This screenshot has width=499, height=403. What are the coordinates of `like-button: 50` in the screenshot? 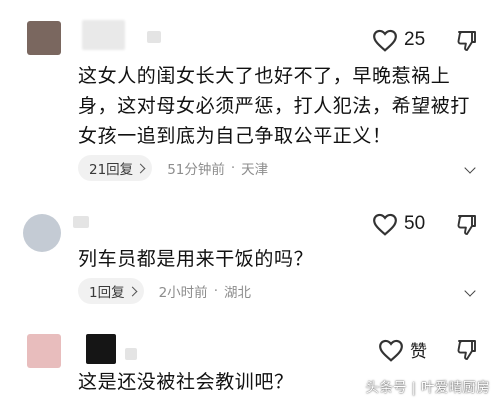 It's located at (398, 224).